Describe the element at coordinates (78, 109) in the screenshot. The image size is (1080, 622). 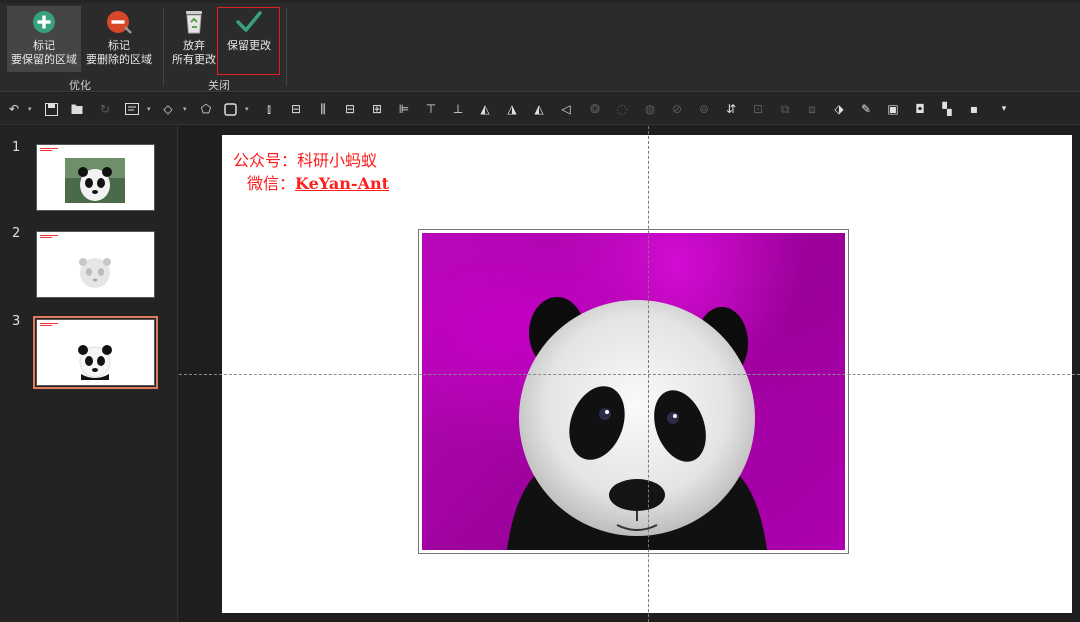
I see `open-icon` at that location.